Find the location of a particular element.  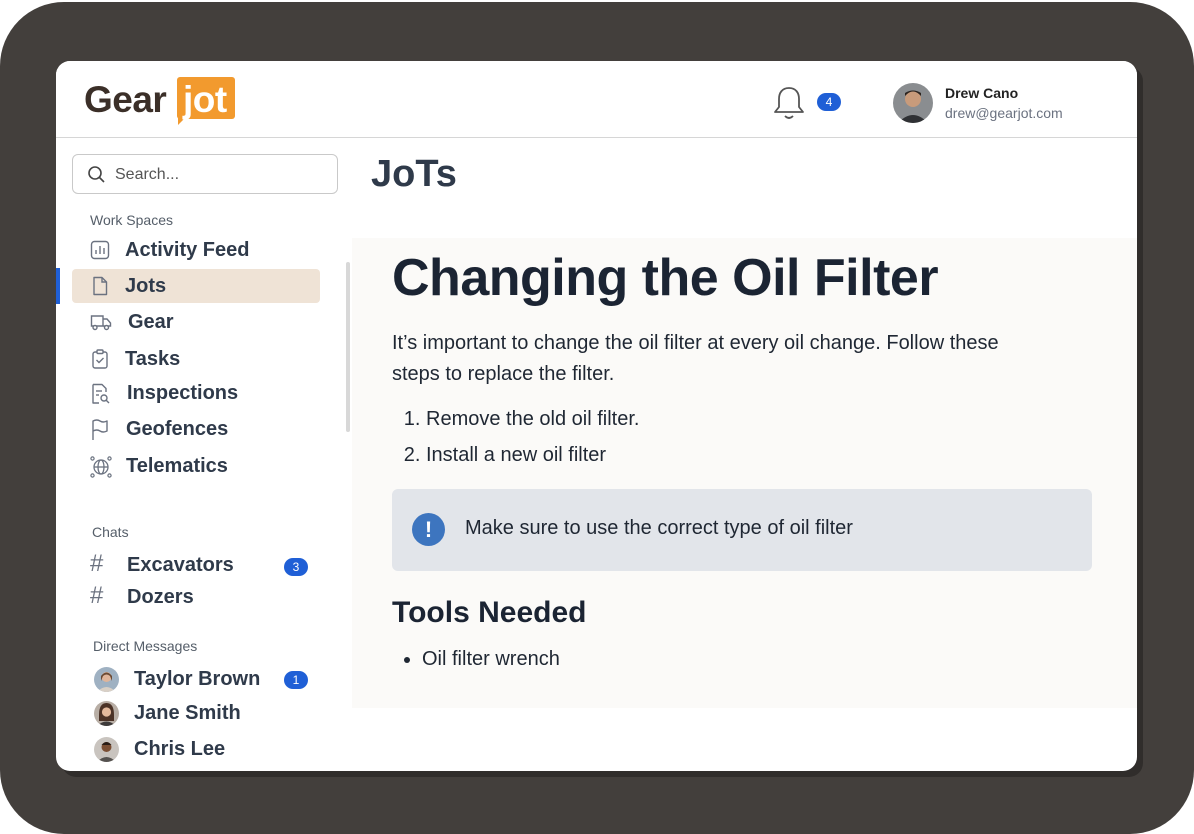

sidebar-item-label: Gear is located at coordinates (151, 322).